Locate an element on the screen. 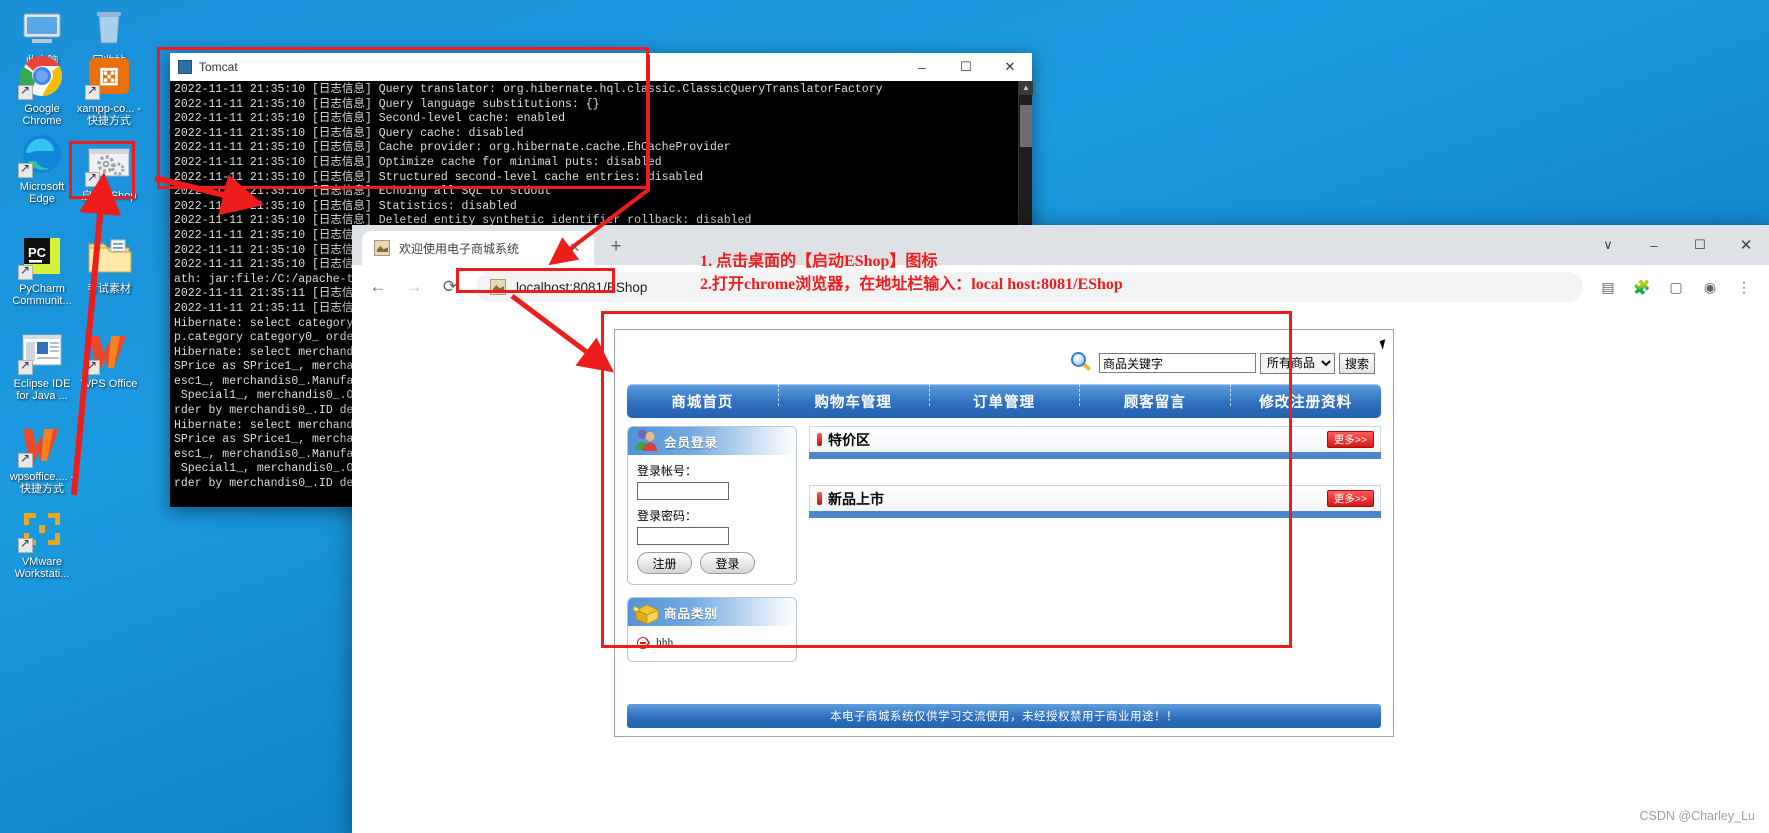  split-icon: ▢ is located at coordinates (1676, 287).